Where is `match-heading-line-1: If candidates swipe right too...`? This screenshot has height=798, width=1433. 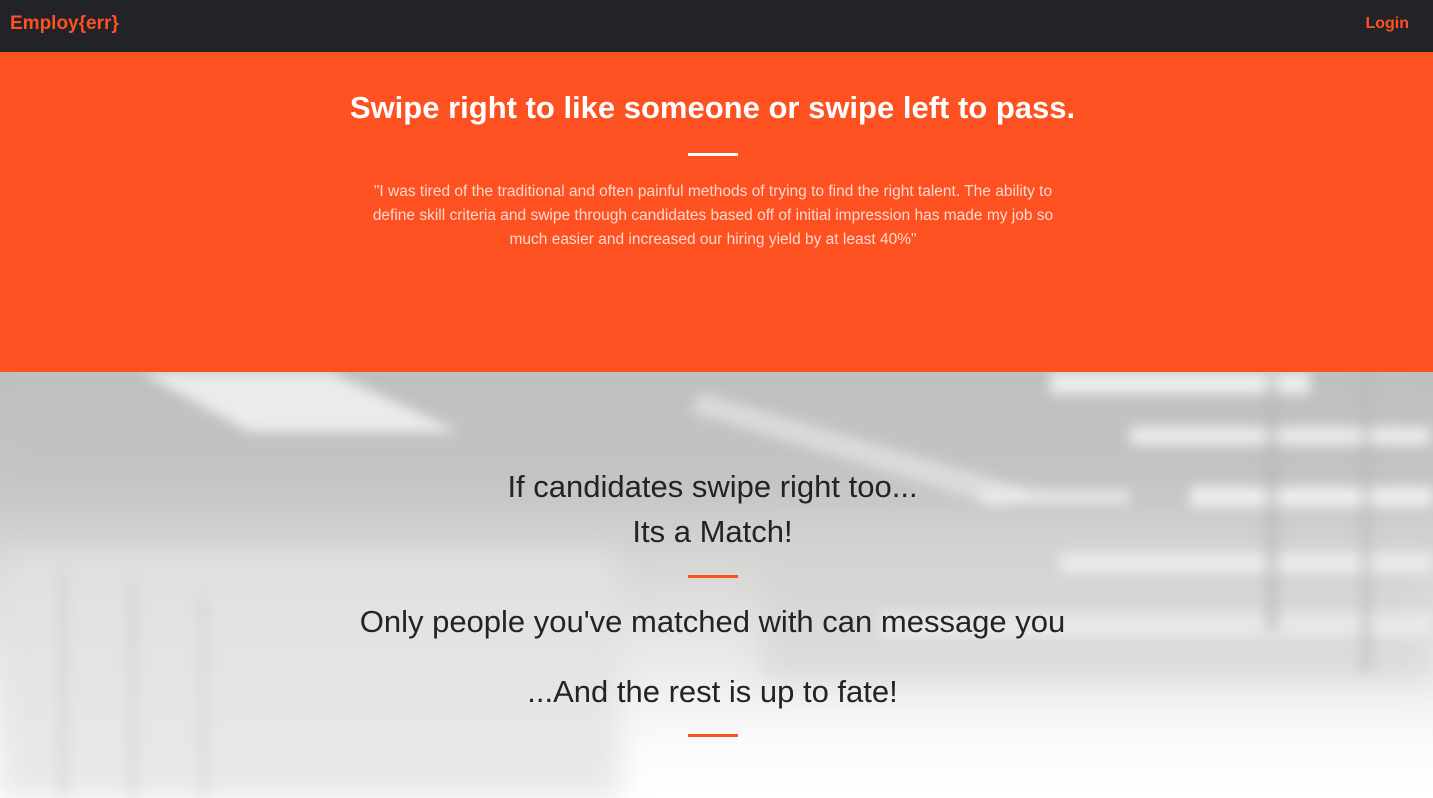 match-heading-line-1: If candidates swipe right too... is located at coordinates (712, 486).